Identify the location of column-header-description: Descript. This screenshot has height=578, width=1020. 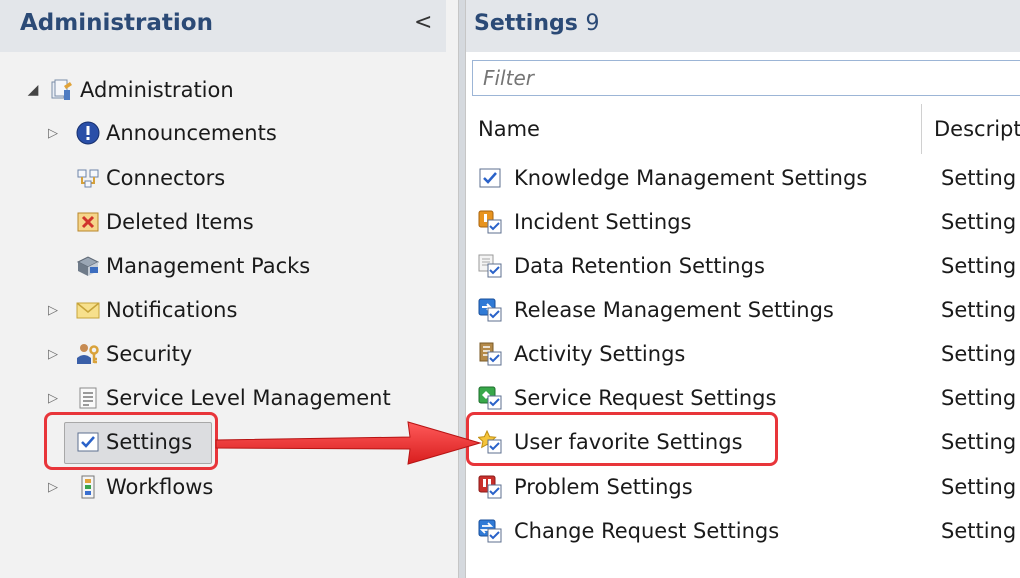
(971, 129).